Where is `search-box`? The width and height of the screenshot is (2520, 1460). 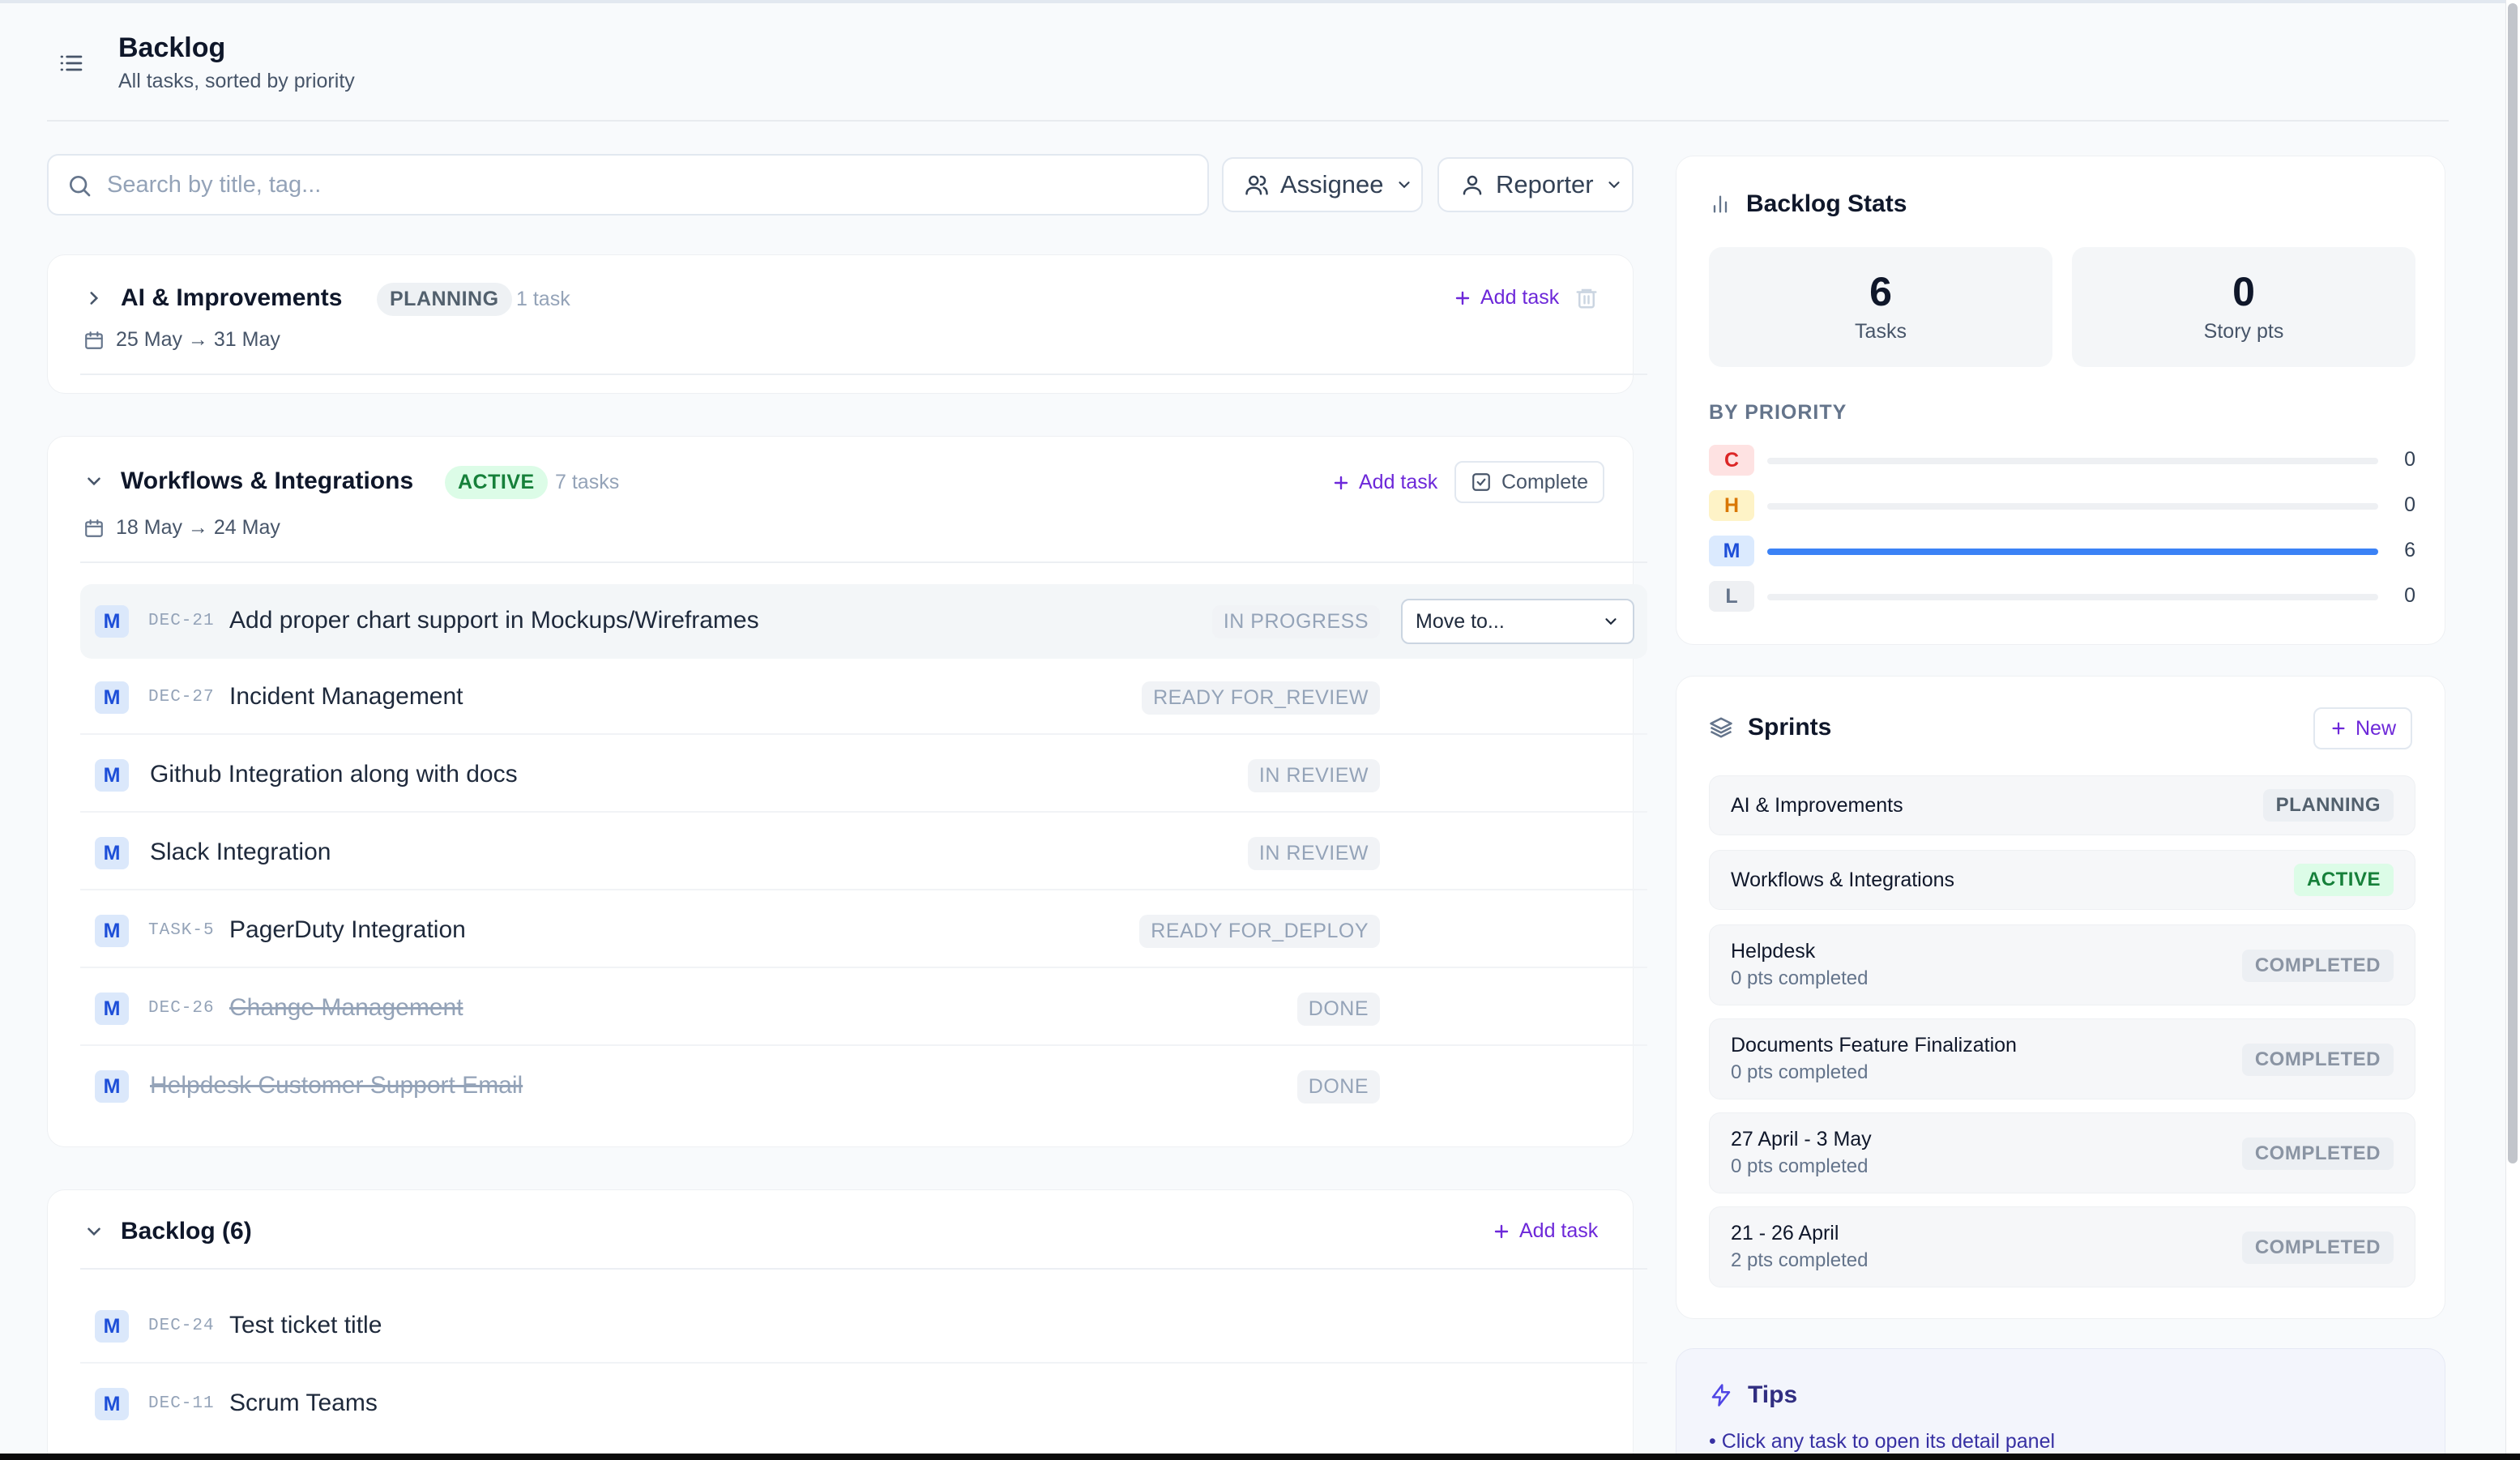
search-box is located at coordinates (628, 185).